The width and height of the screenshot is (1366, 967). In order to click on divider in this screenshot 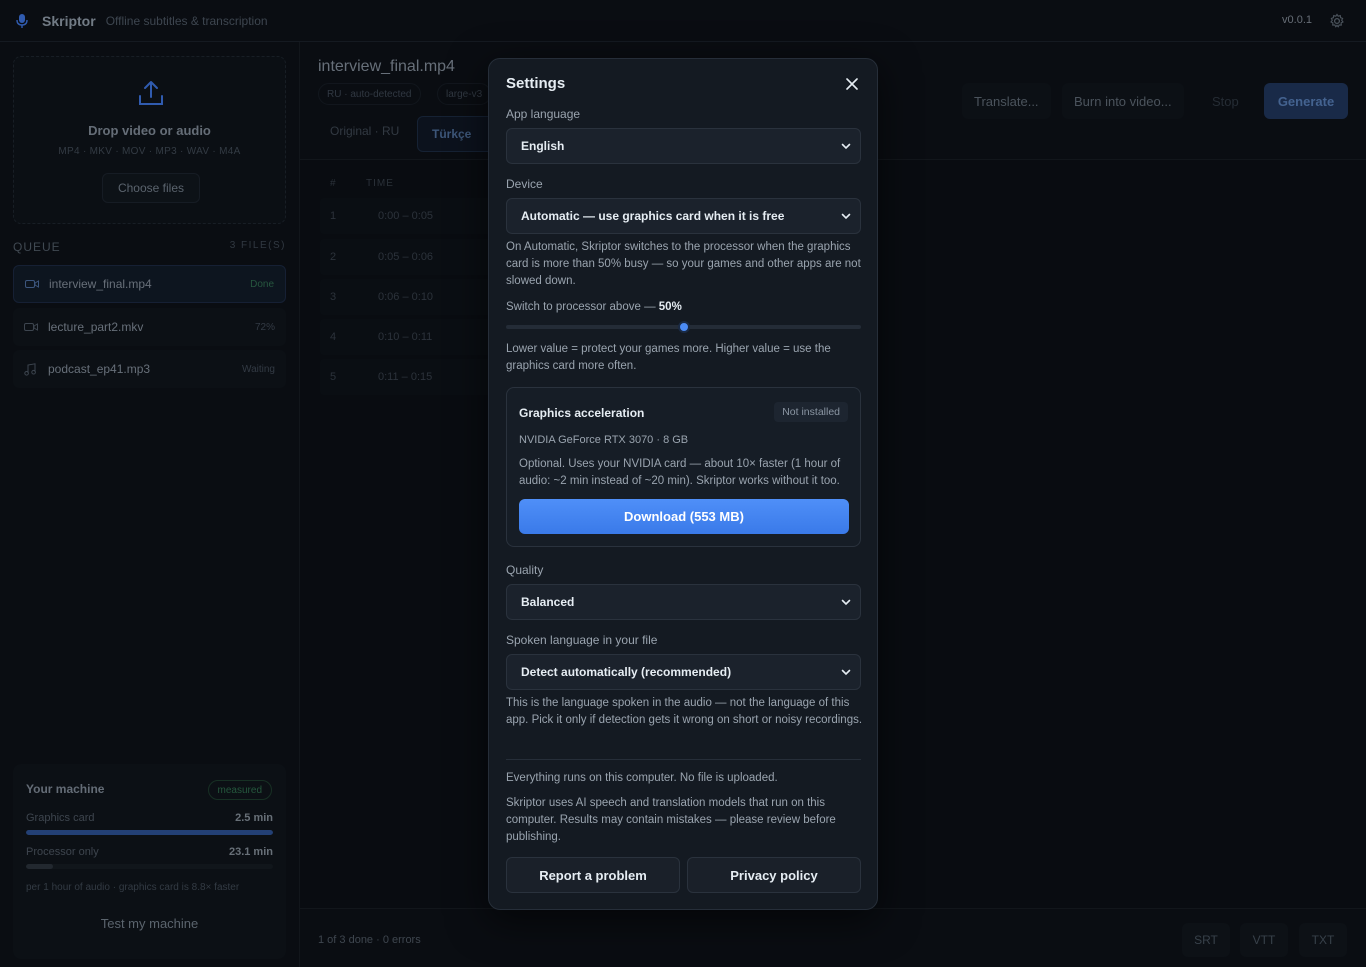, I will do `click(683, 759)`.